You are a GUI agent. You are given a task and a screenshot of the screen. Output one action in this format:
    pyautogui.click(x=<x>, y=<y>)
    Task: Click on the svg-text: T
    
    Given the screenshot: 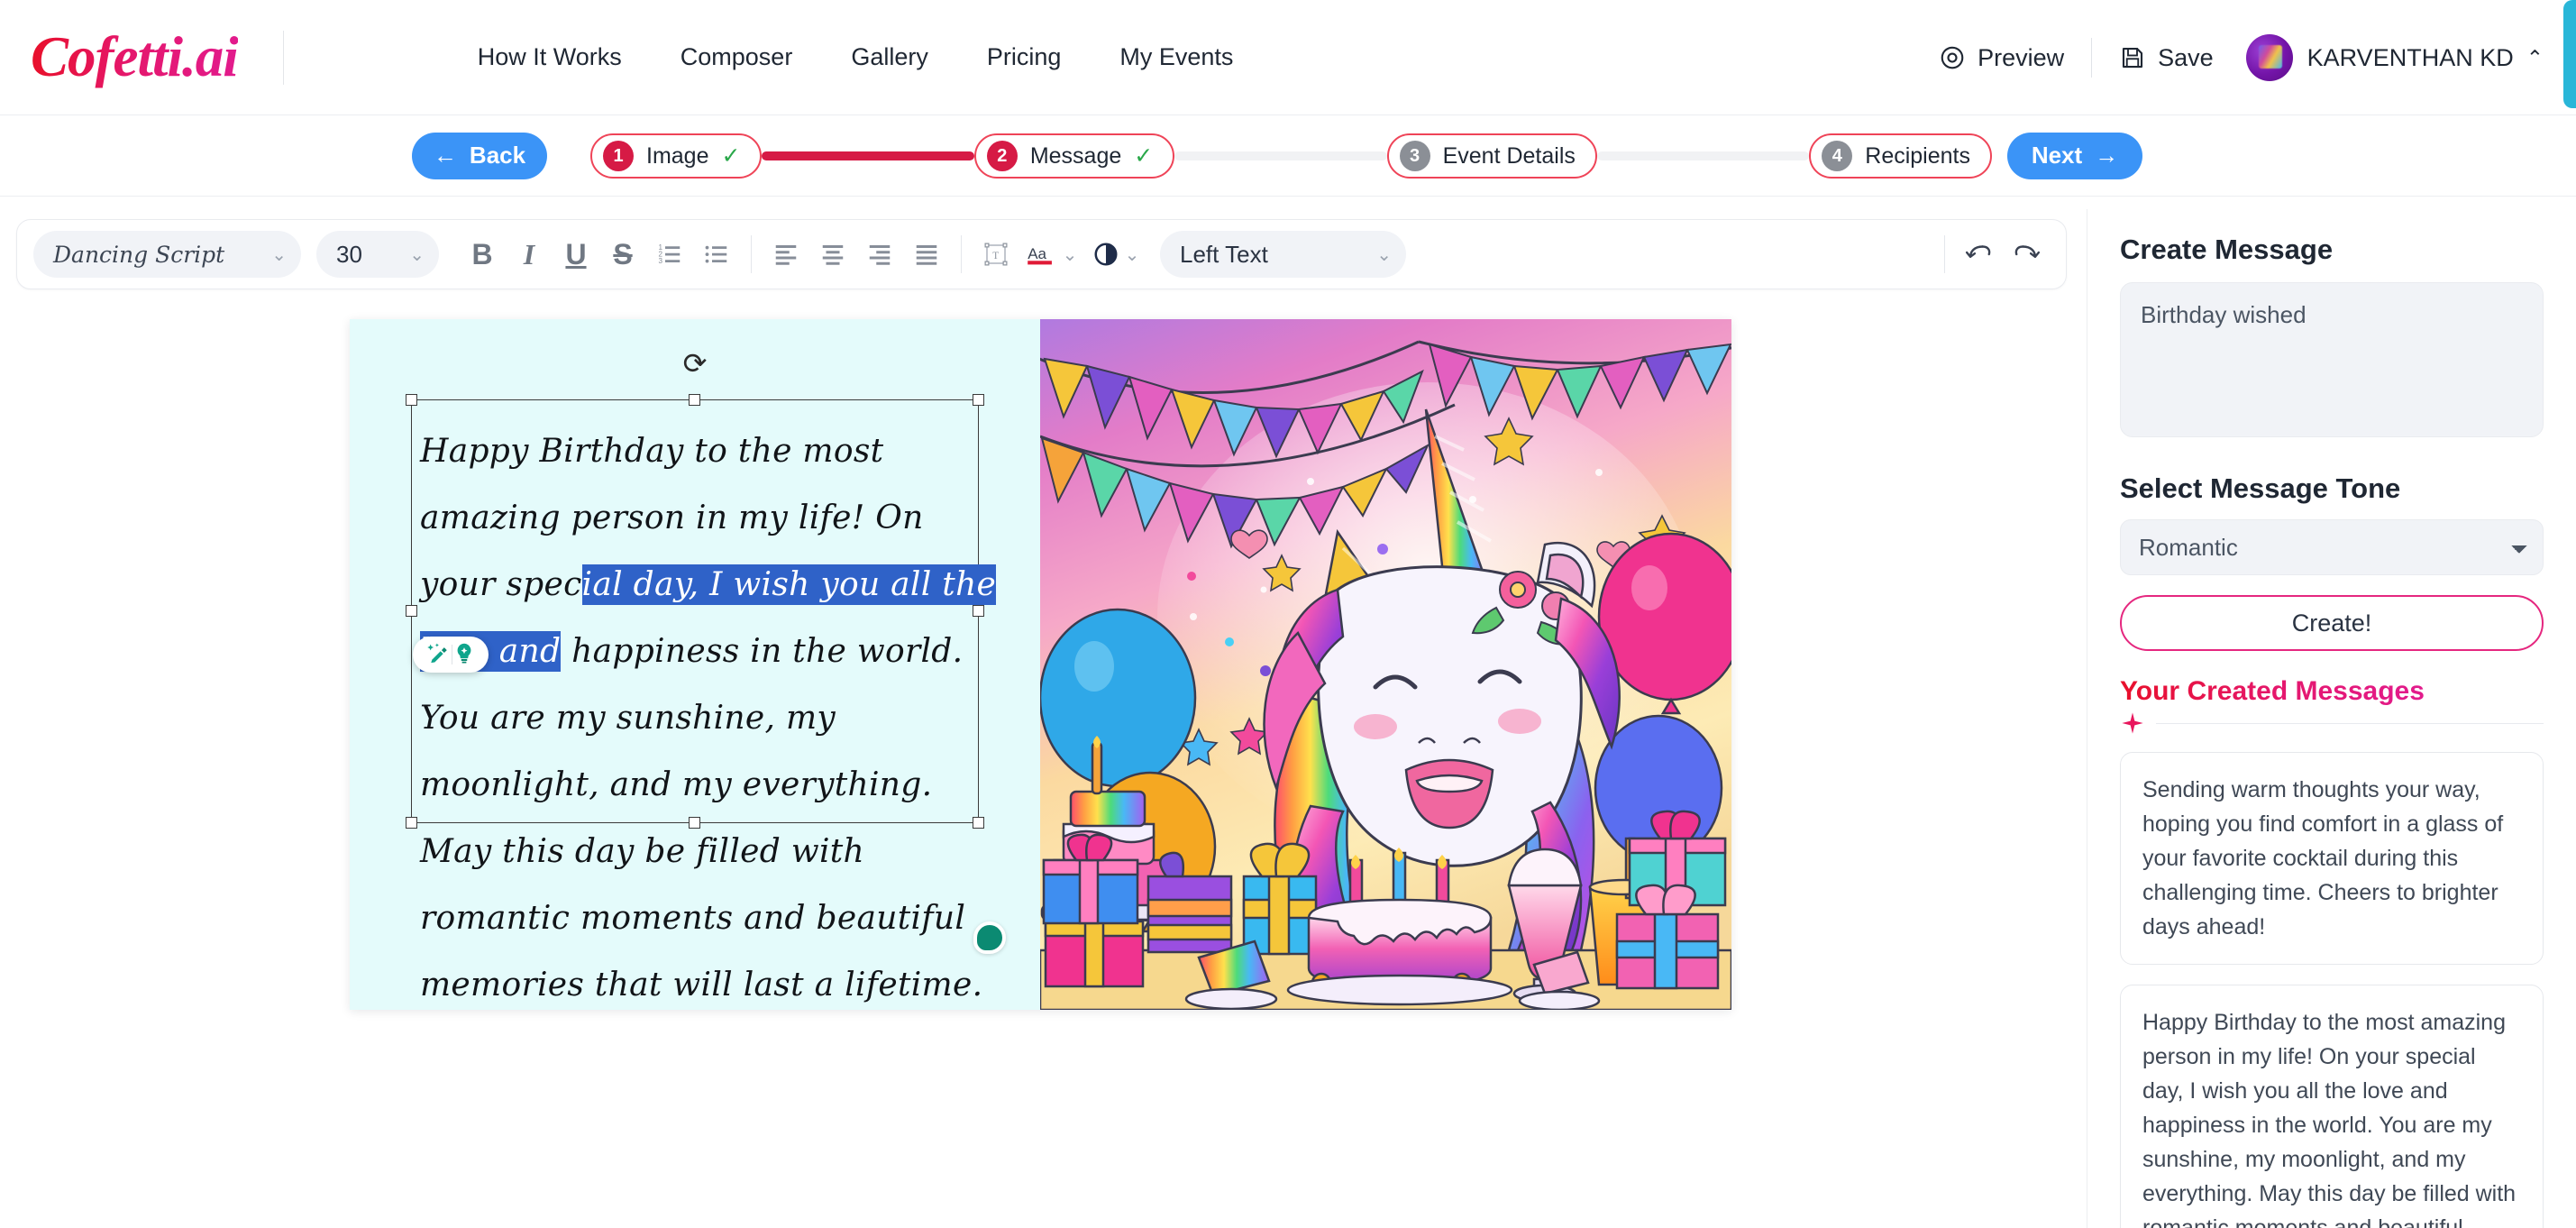 What is the action you would take?
    pyautogui.click(x=996, y=256)
    